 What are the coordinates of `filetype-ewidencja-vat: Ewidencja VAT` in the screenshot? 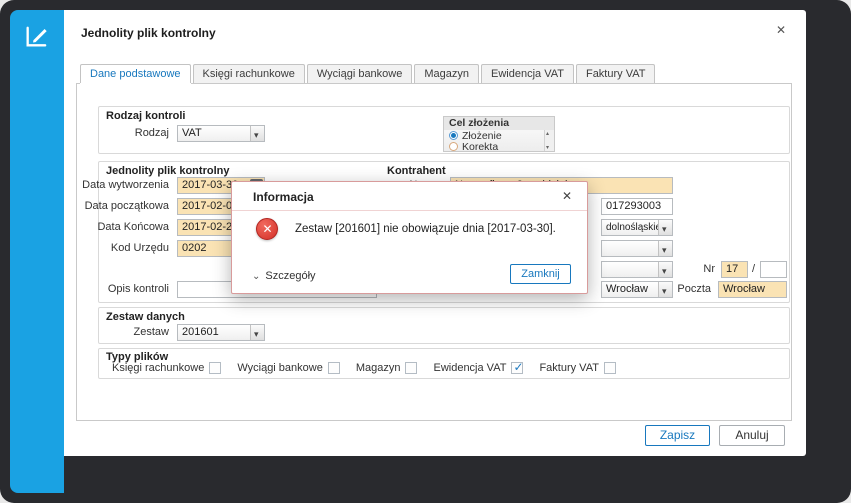 It's located at (478, 367).